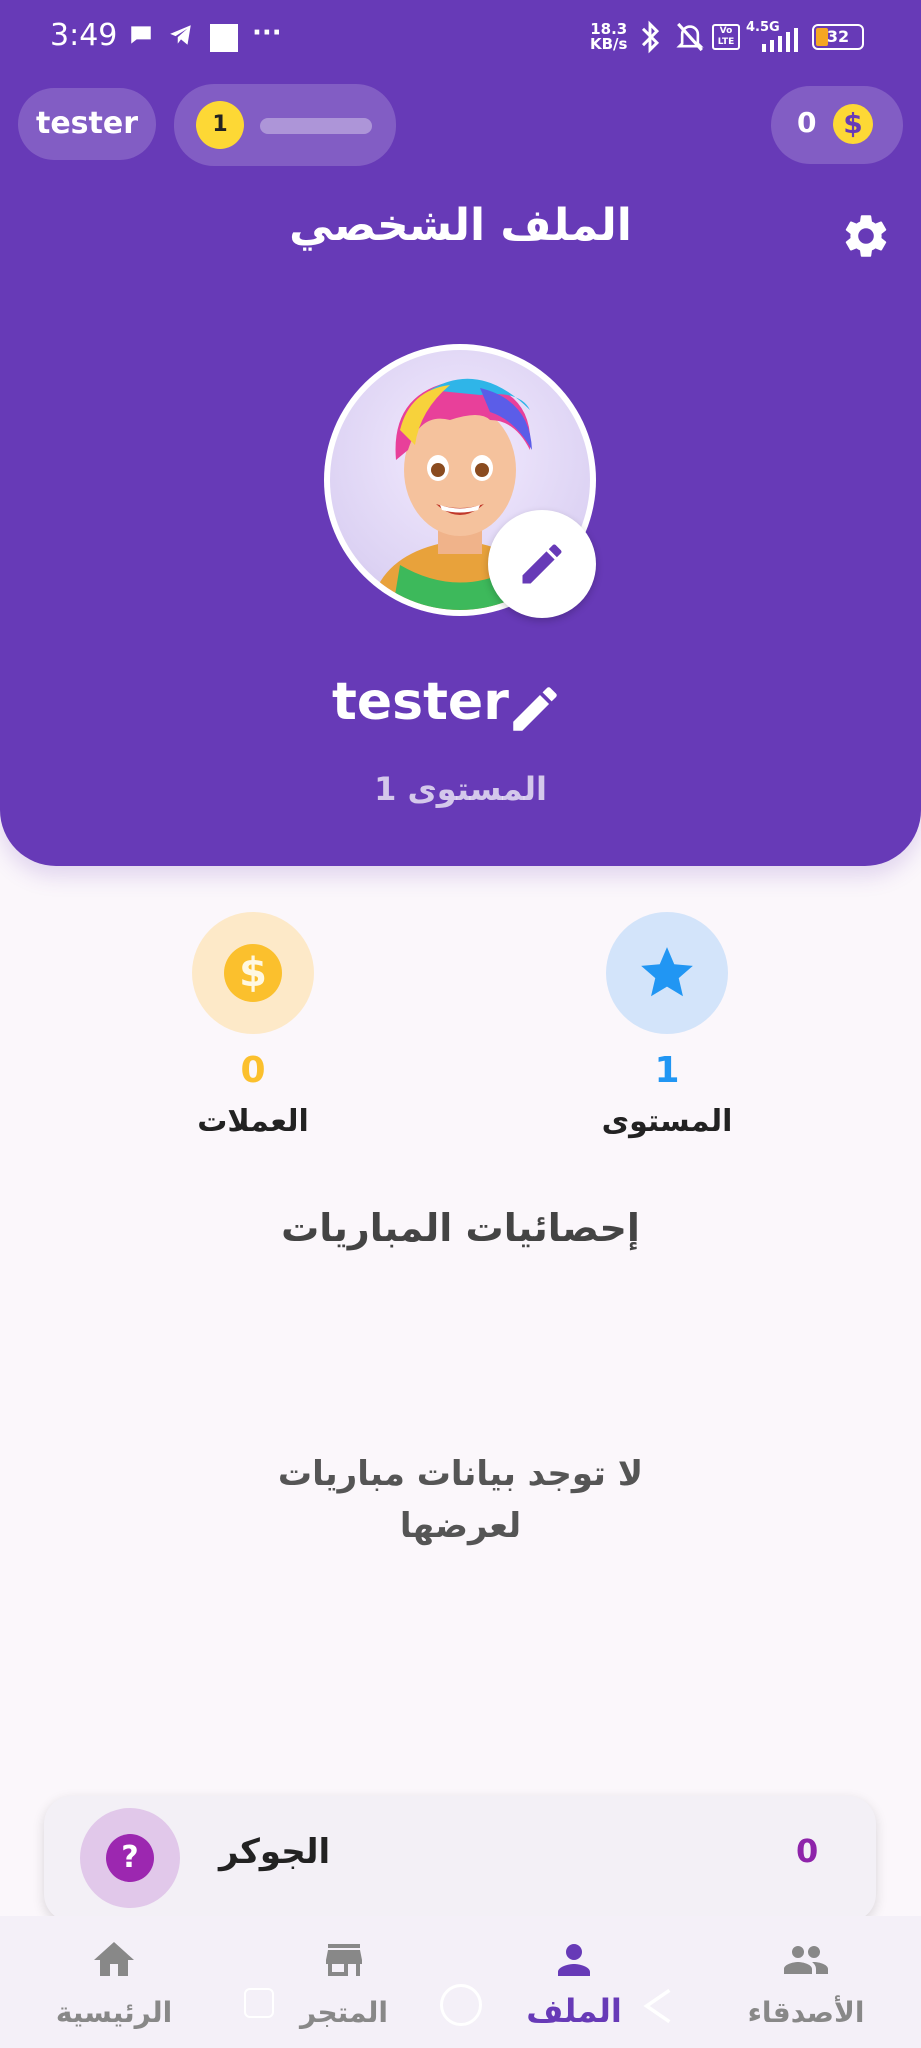 The width and height of the screenshot is (921, 2048). What do you see at coordinates (807, 122) in the screenshot?
I see `coins-chip-count: 0` at bounding box center [807, 122].